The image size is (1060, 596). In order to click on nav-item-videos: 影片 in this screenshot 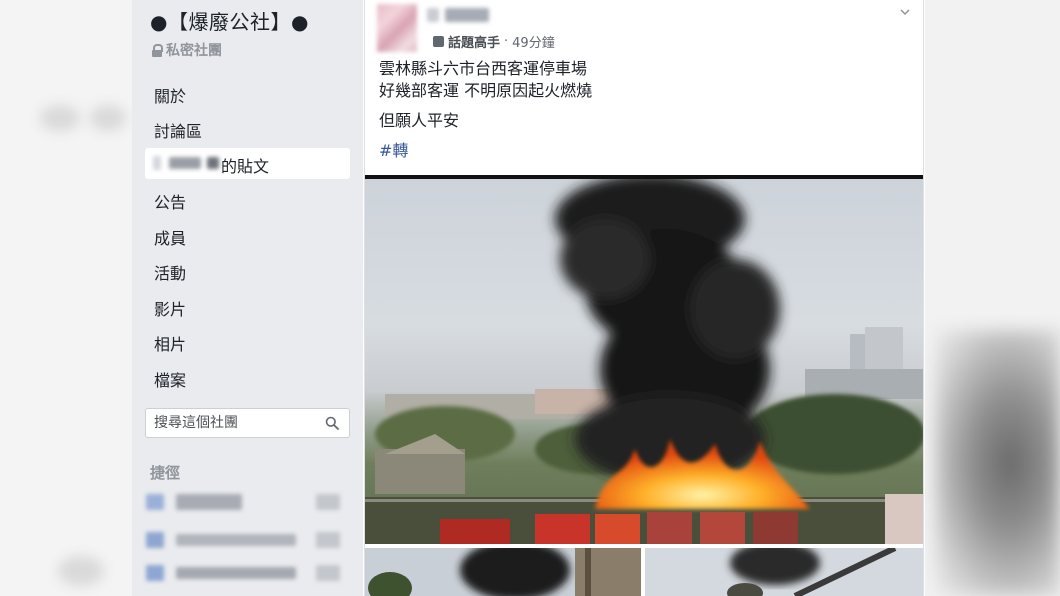, I will do `click(170, 308)`.